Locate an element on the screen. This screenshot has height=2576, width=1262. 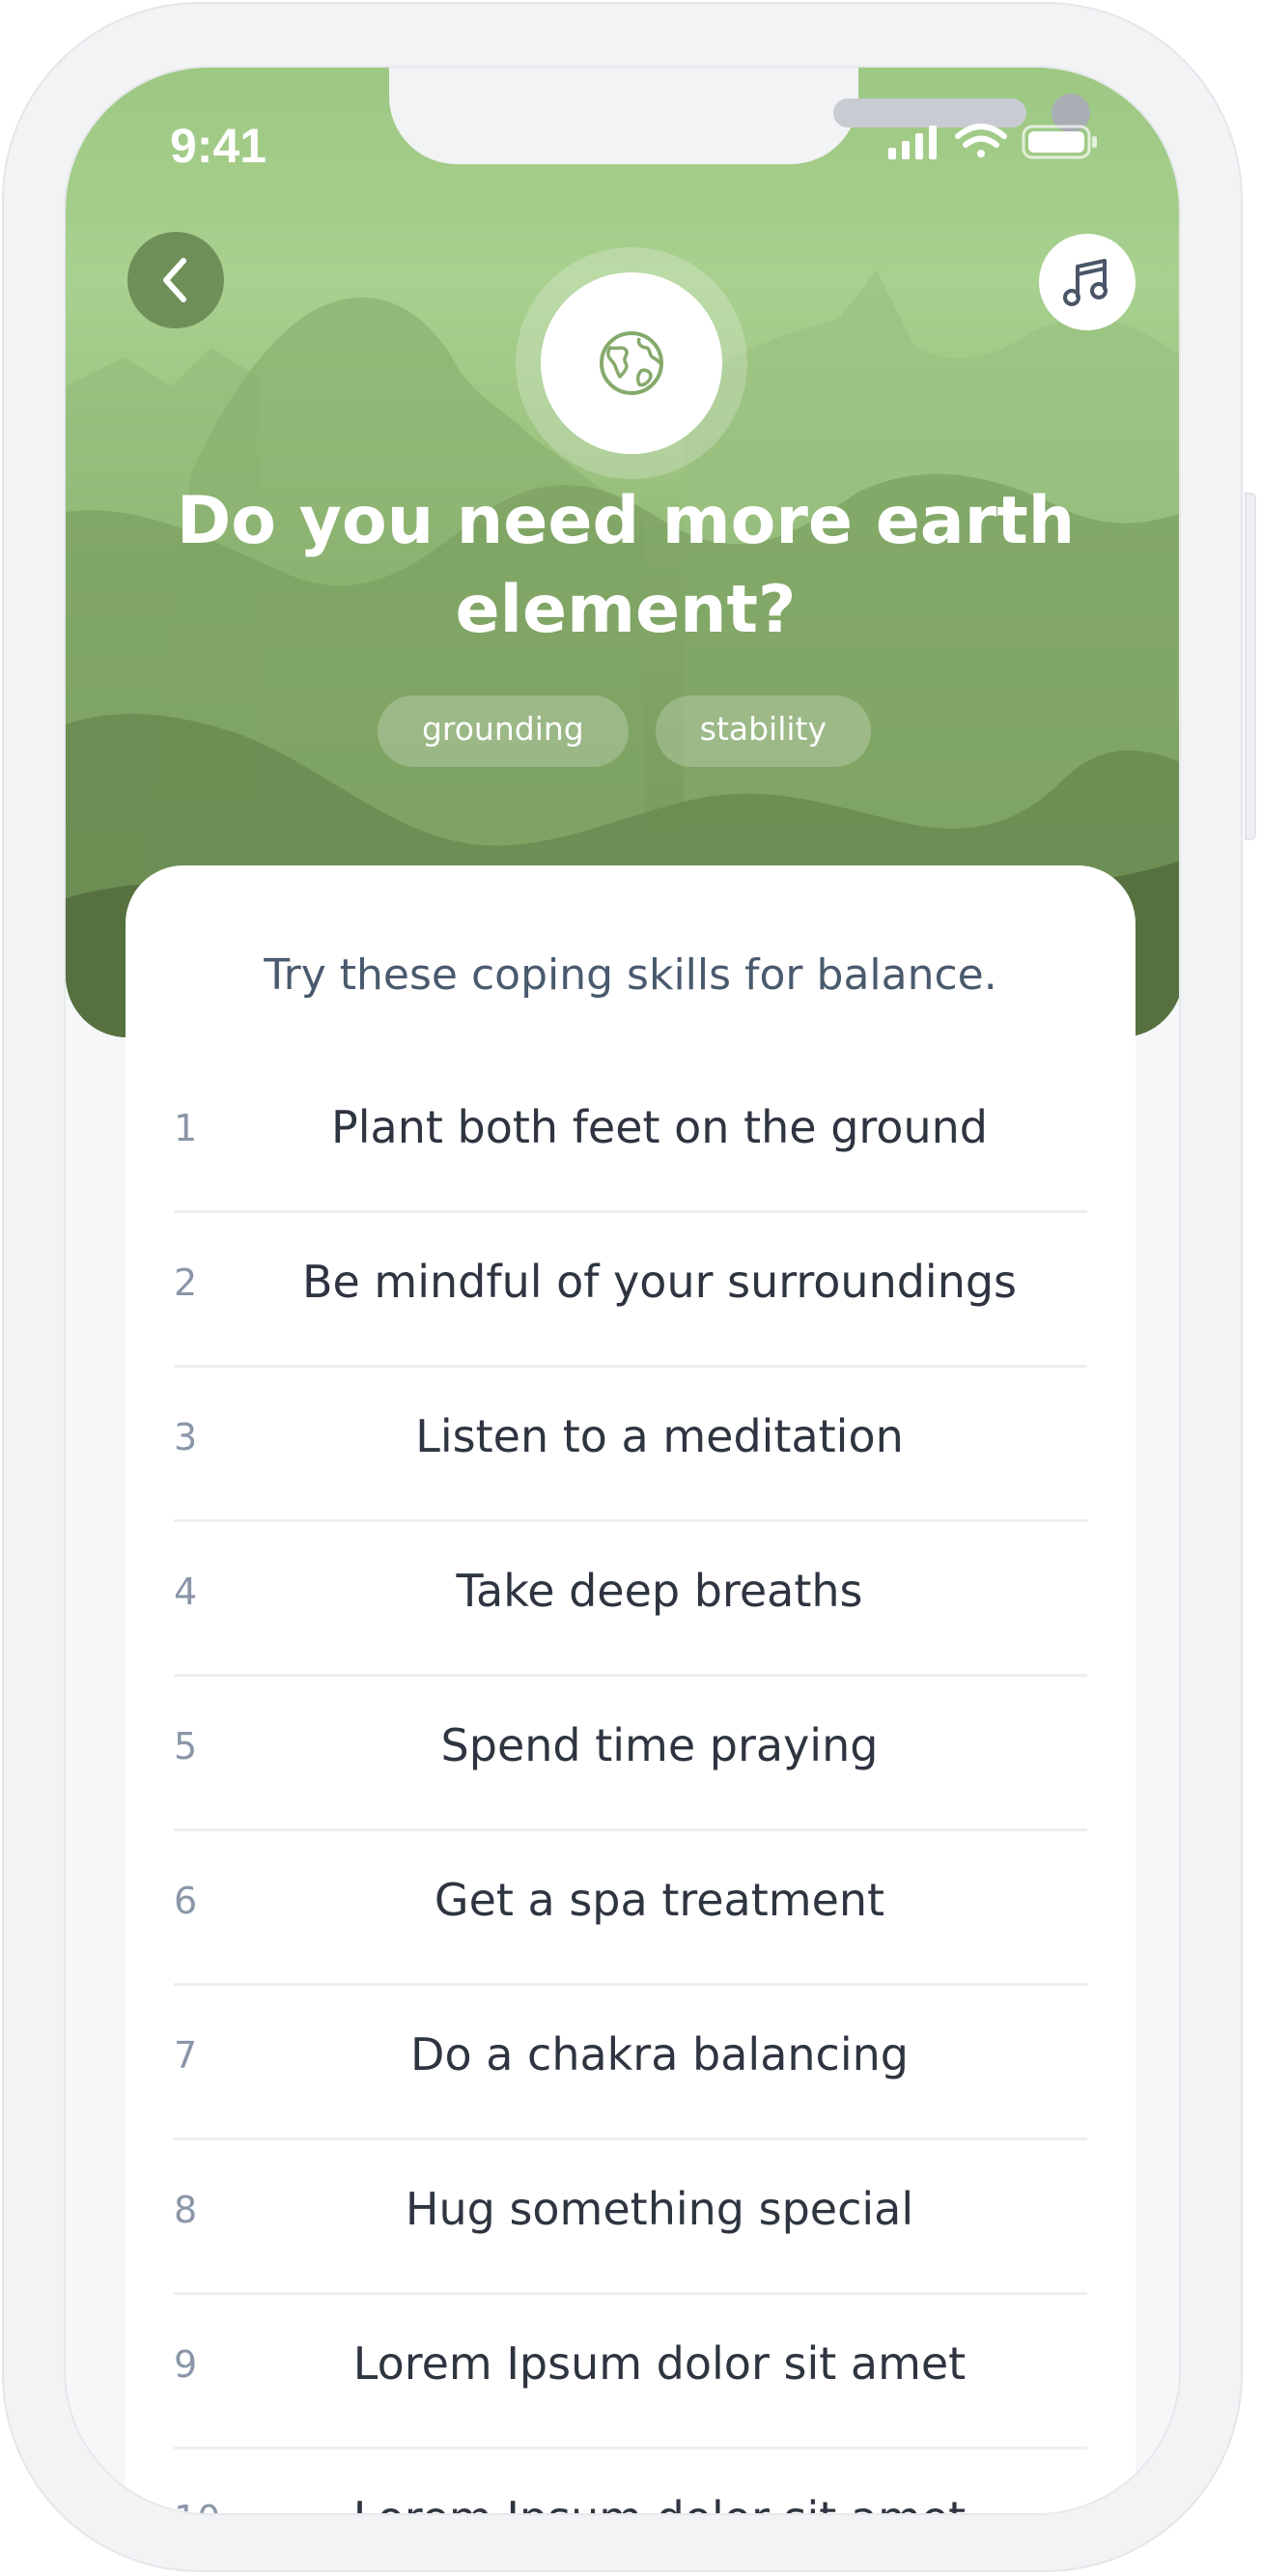
globe-icon is located at coordinates (632, 363).